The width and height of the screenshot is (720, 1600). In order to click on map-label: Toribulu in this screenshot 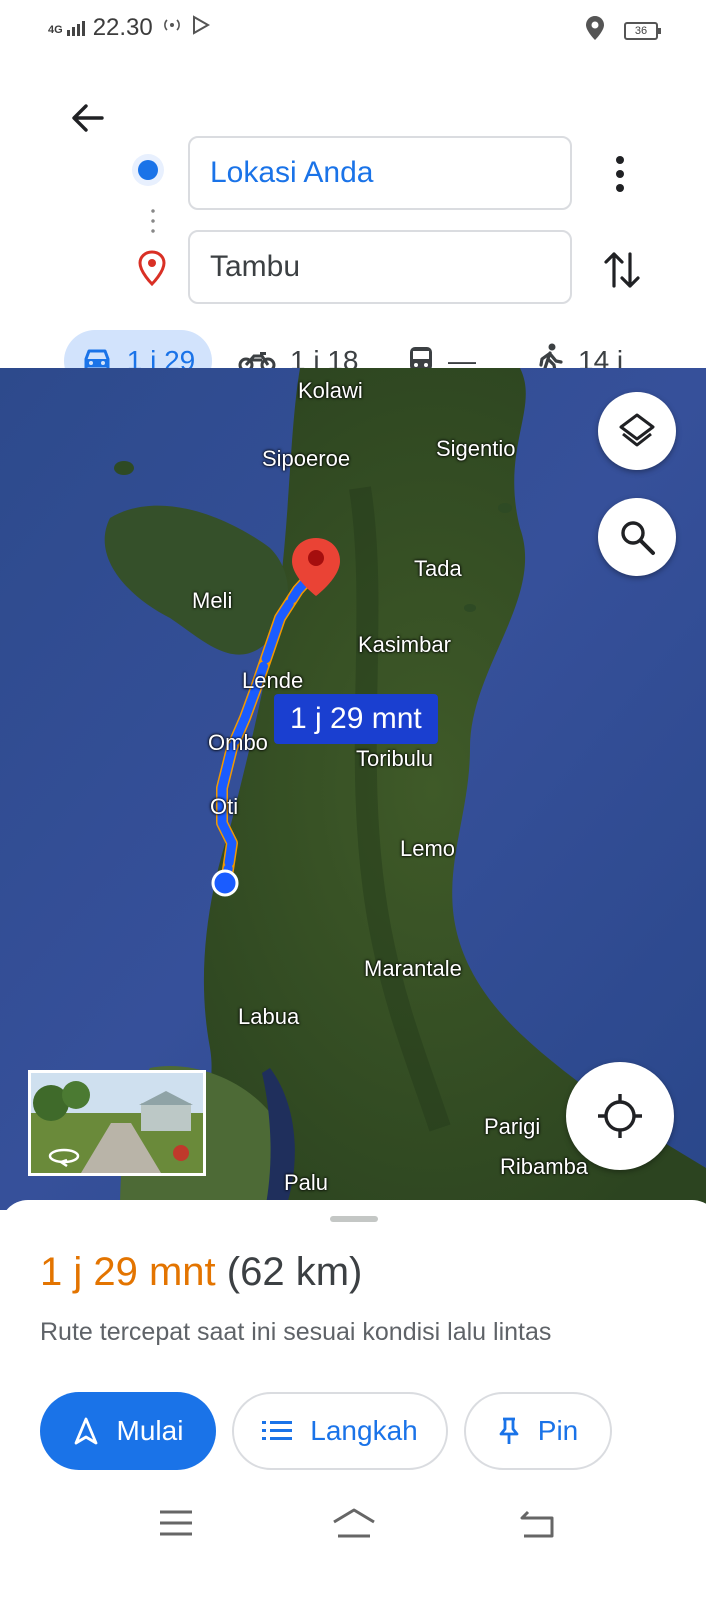, I will do `click(395, 758)`.